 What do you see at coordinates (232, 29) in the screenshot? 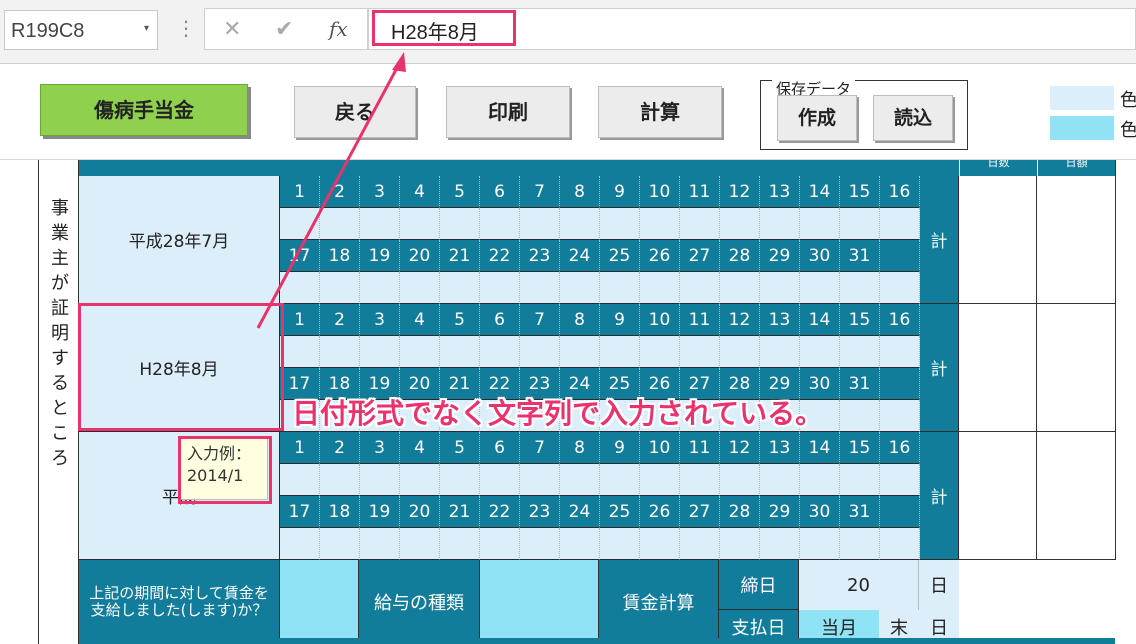
I see `cancel-icon: ✕` at bounding box center [232, 29].